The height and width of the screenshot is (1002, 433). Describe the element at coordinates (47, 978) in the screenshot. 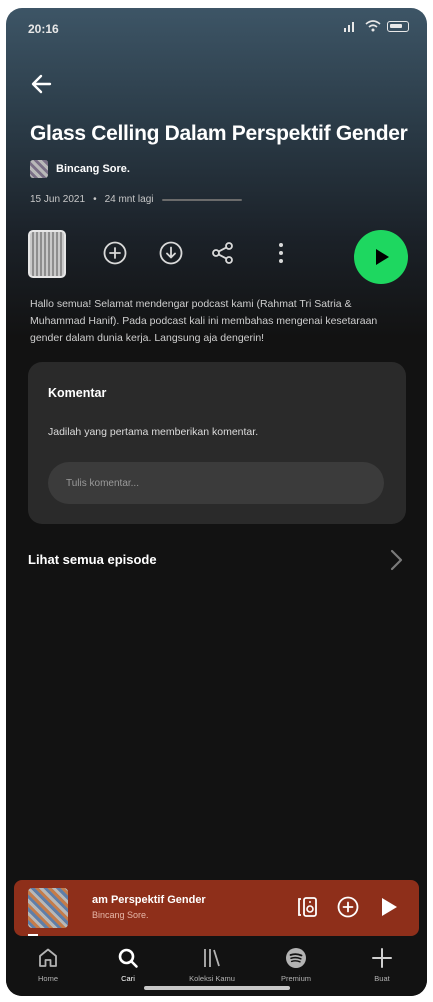

I see `nav-home-label: Home` at that location.